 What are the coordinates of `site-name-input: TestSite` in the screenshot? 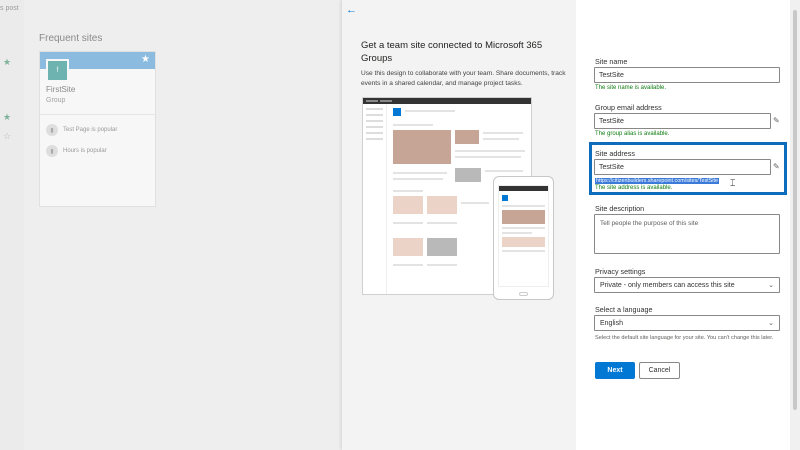 It's located at (687, 75).